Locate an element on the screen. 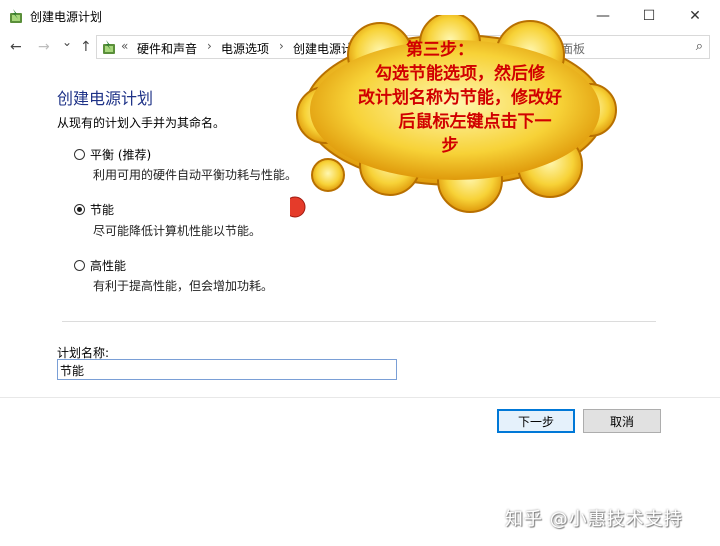 The height and width of the screenshot is (546, 720). close-icon: ✕ is located at coordinates (695, 16).